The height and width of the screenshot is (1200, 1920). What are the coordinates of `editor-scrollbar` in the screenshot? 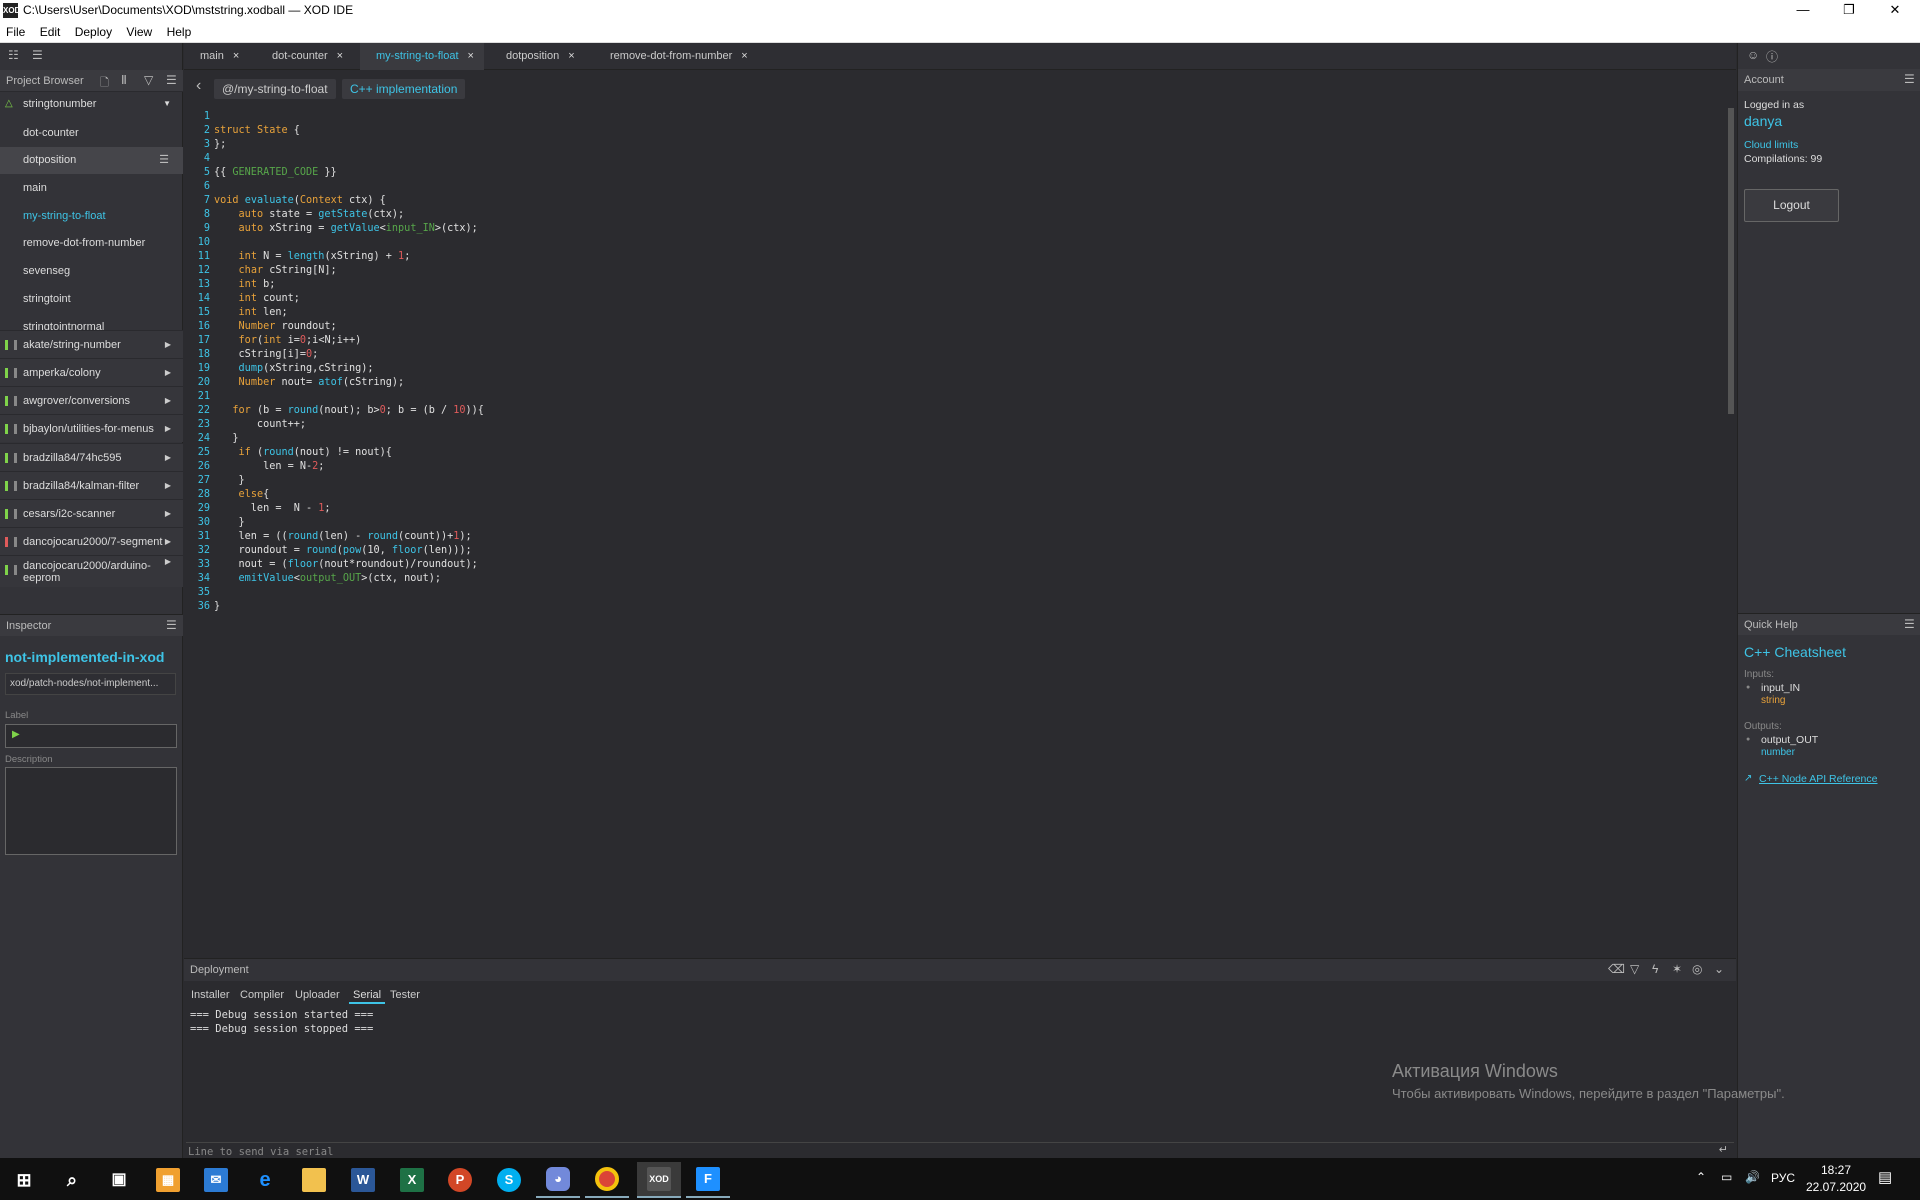 It's located at (1731, 261).